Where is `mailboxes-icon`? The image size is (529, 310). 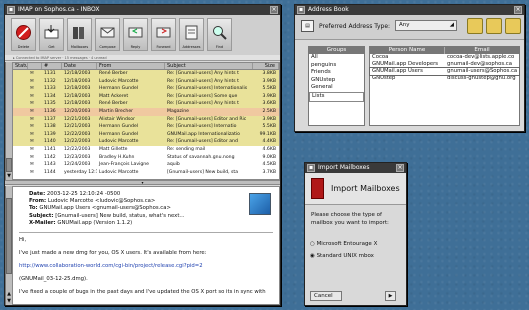 mailboxes-icon is located at coordinates (79, 32).